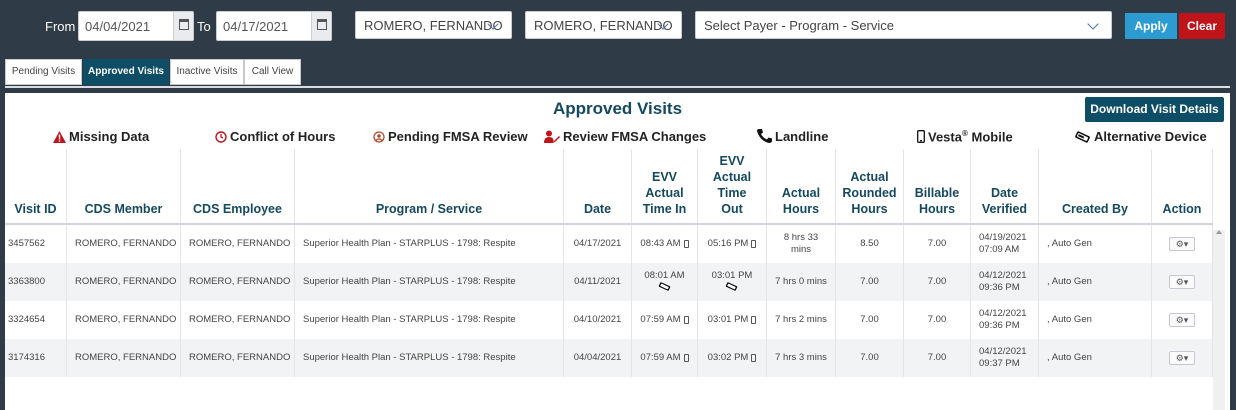 This screenshot has width=1236, height=410. What do you see at coordinates (801, 320) in the screenshot?
I see `cell-actual-hours: 7 hrs 2 mins` at bounding box center [801, 320].